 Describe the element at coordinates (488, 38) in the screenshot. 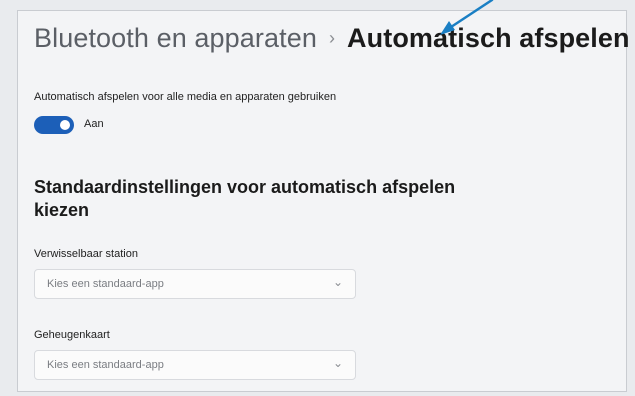

I see `page-title: Automatisch afspelen` at that location.